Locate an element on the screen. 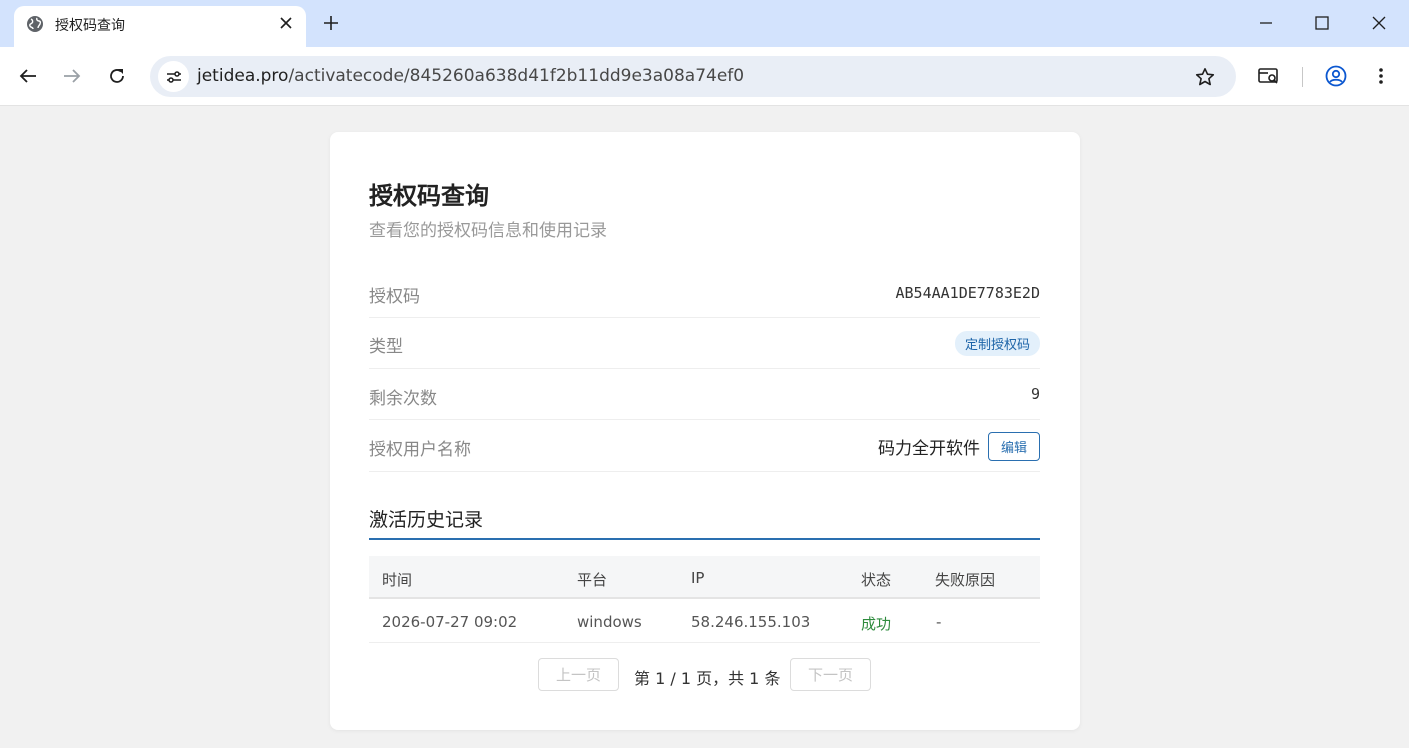 This screenshot has height=748, width=1409. maximize-icon is located at coordinates (1322, 23).